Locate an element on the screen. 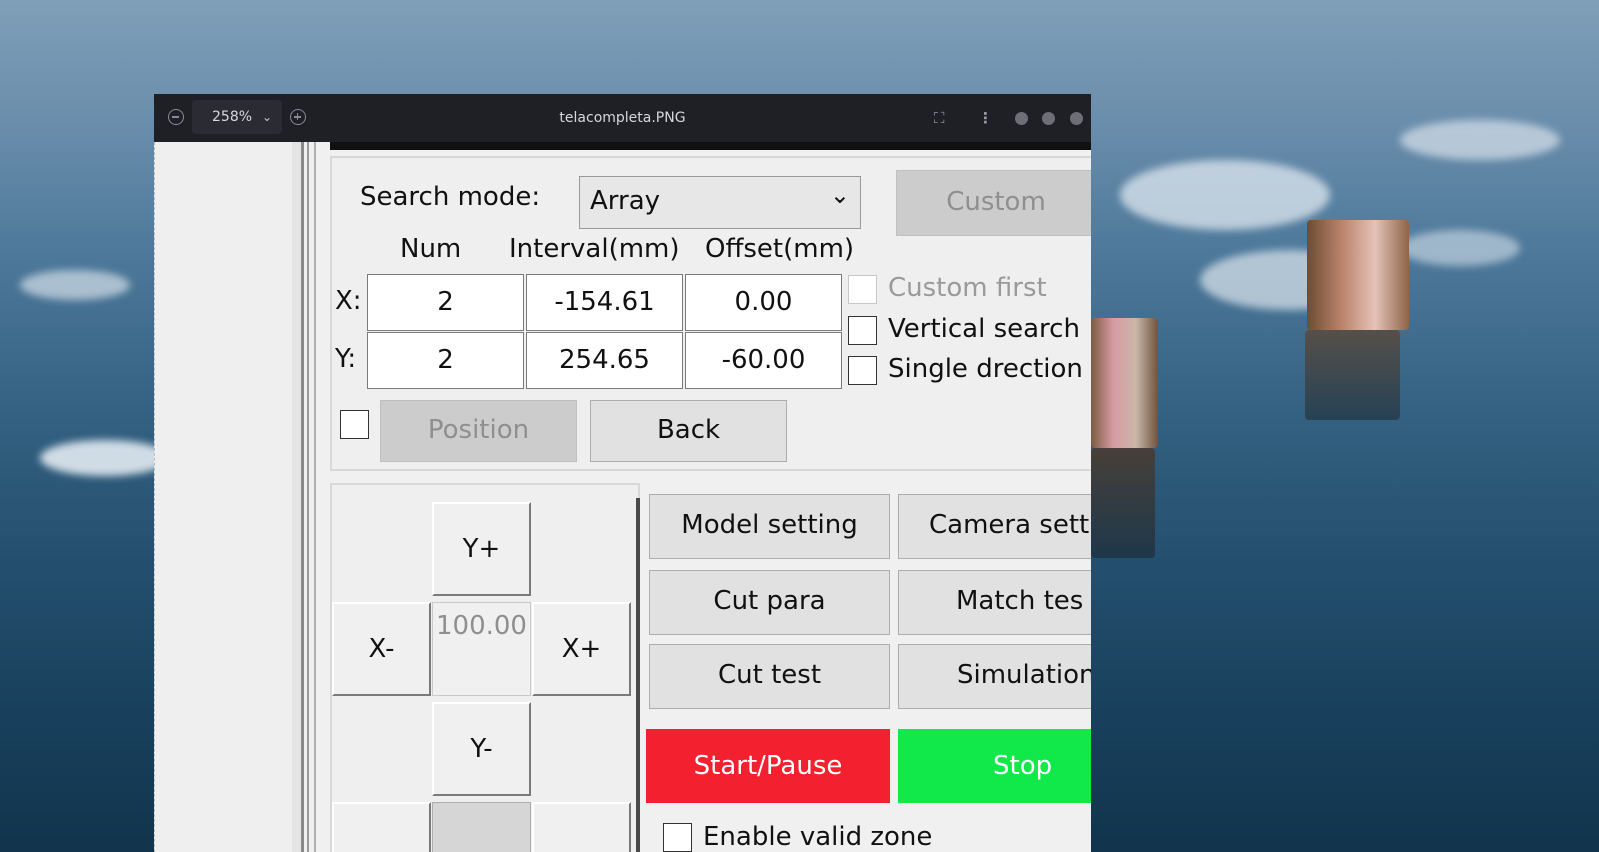  jog-button-lower-left is located at coordinates (381, 827).